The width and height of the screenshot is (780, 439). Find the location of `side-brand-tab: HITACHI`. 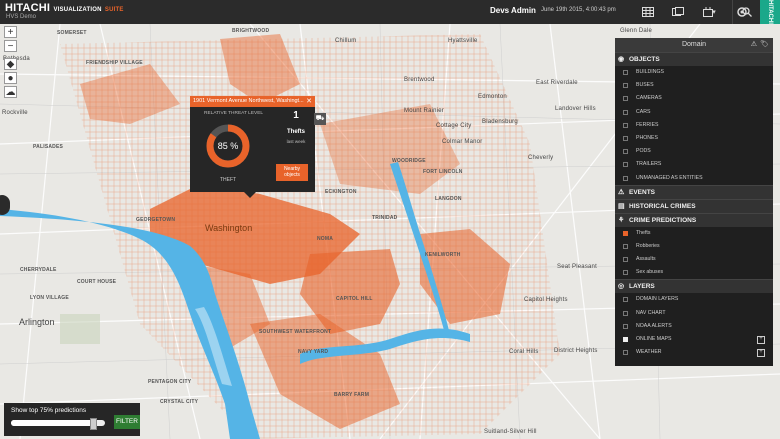

side-brand-tab: HITACHI is located at coordinates (770, 12).